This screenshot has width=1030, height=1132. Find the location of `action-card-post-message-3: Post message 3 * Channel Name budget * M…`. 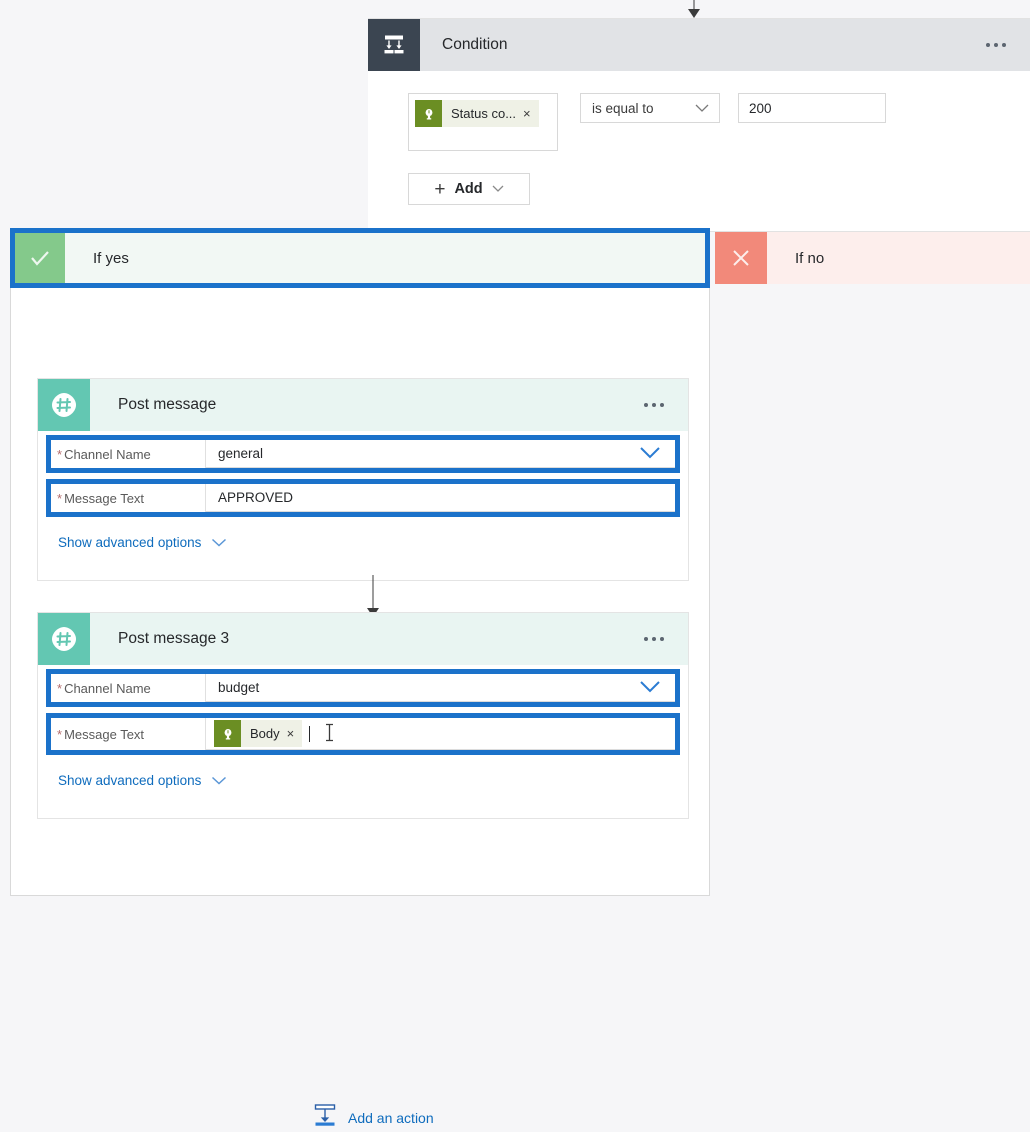

action-card-post-message-3: Post message 3 * Channel Name budget * M… is located at coordinates (363, 715).